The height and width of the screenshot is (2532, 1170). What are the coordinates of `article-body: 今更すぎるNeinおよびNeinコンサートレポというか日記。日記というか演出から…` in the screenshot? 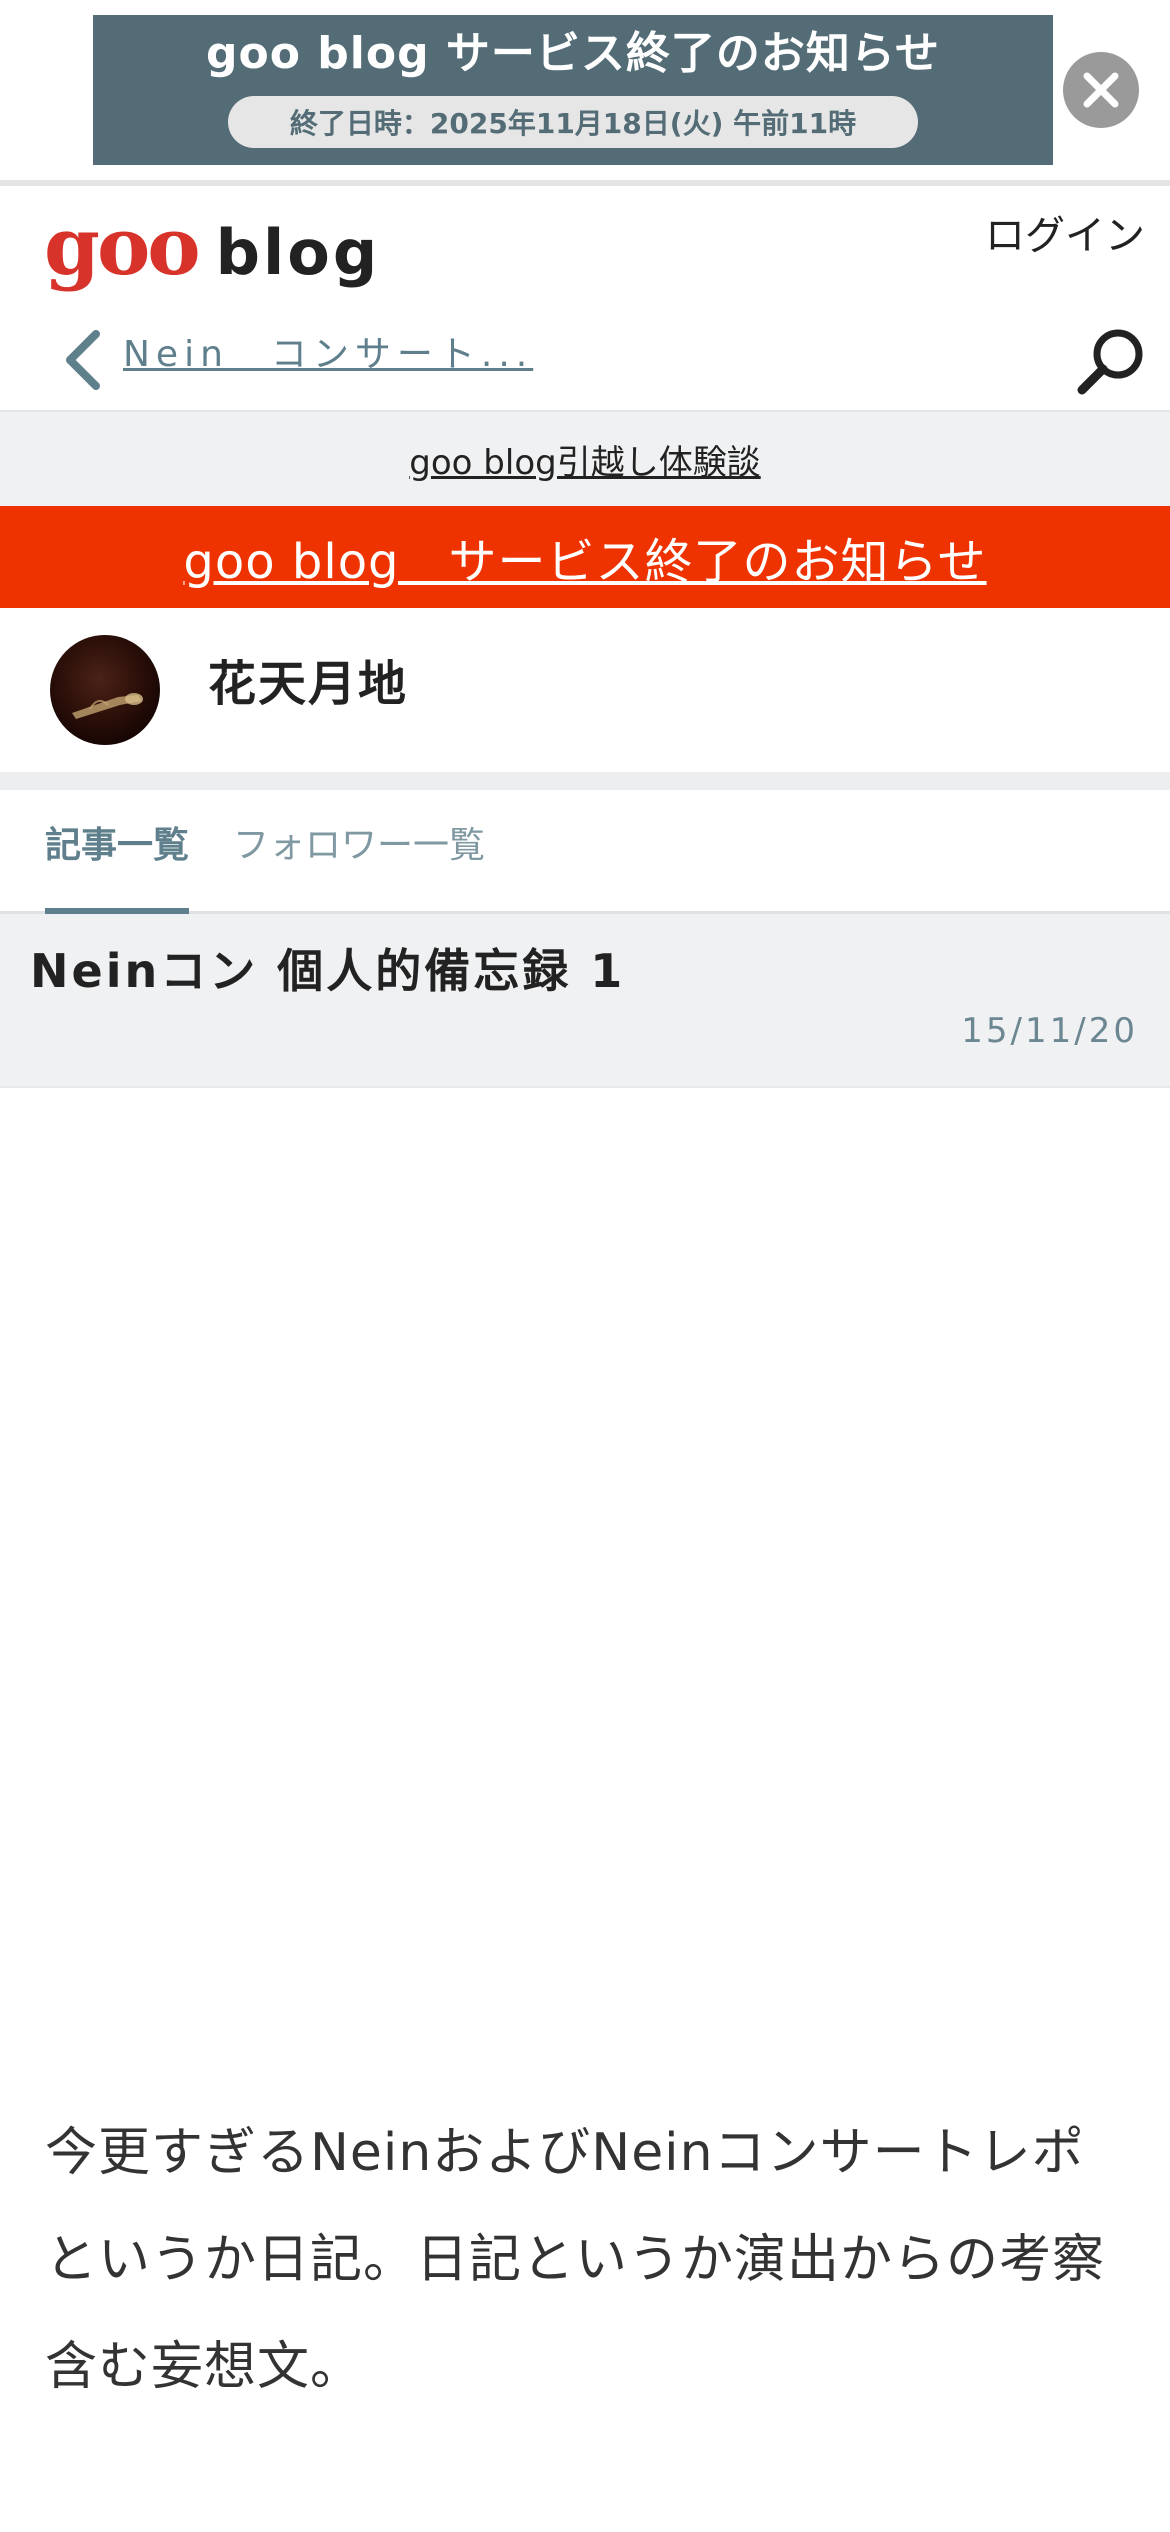 It's located at (575, 2260).